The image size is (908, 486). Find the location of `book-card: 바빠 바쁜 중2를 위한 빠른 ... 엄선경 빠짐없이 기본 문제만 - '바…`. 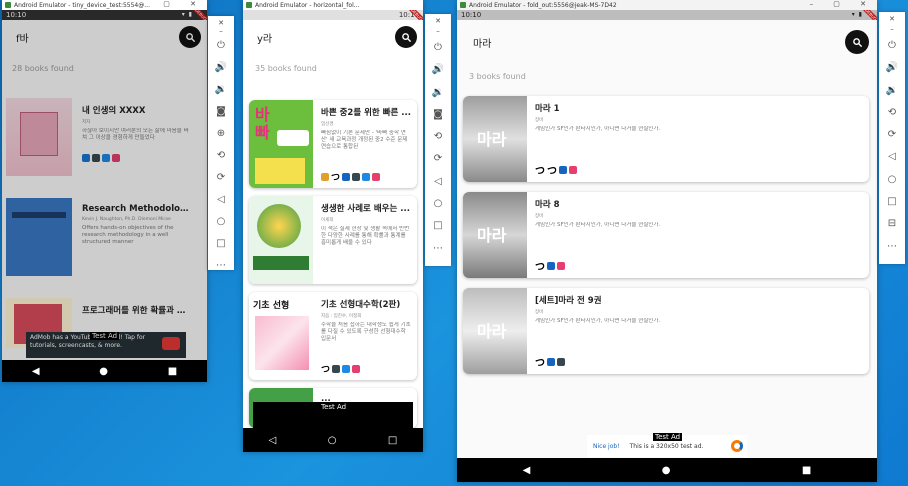

book-card: 바빠 바쁜 중2를 위한 빠른 ... 엄선경 빠짐없이 기본 문제만 - '바… is located at coordinates (333, 144).